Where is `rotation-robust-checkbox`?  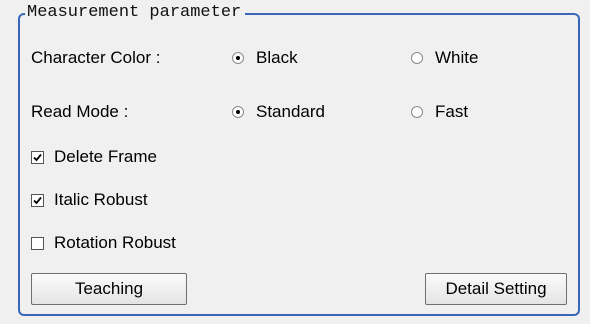
rotation-robust-checkbox is located at coordinates (37, 243).